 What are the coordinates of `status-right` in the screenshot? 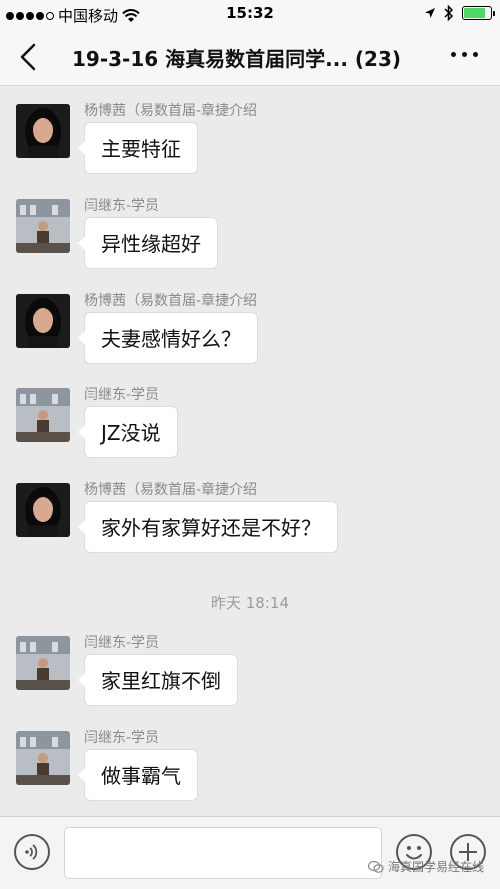 It's located at (459, 13).